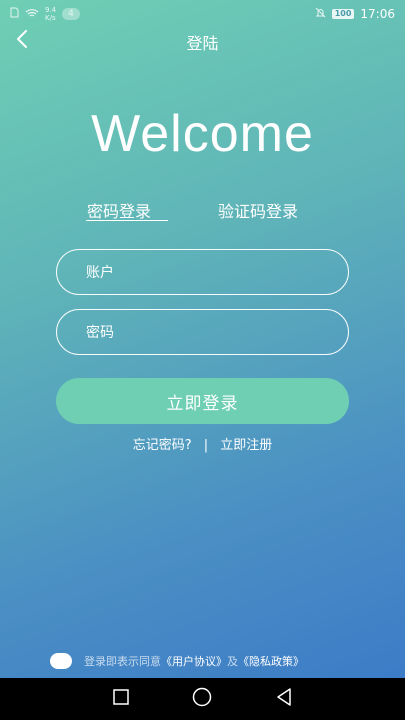 Image resolution: width=405 pixels, height=720 pixels. I want to click on chevron-left-icon, so click(22, 41).